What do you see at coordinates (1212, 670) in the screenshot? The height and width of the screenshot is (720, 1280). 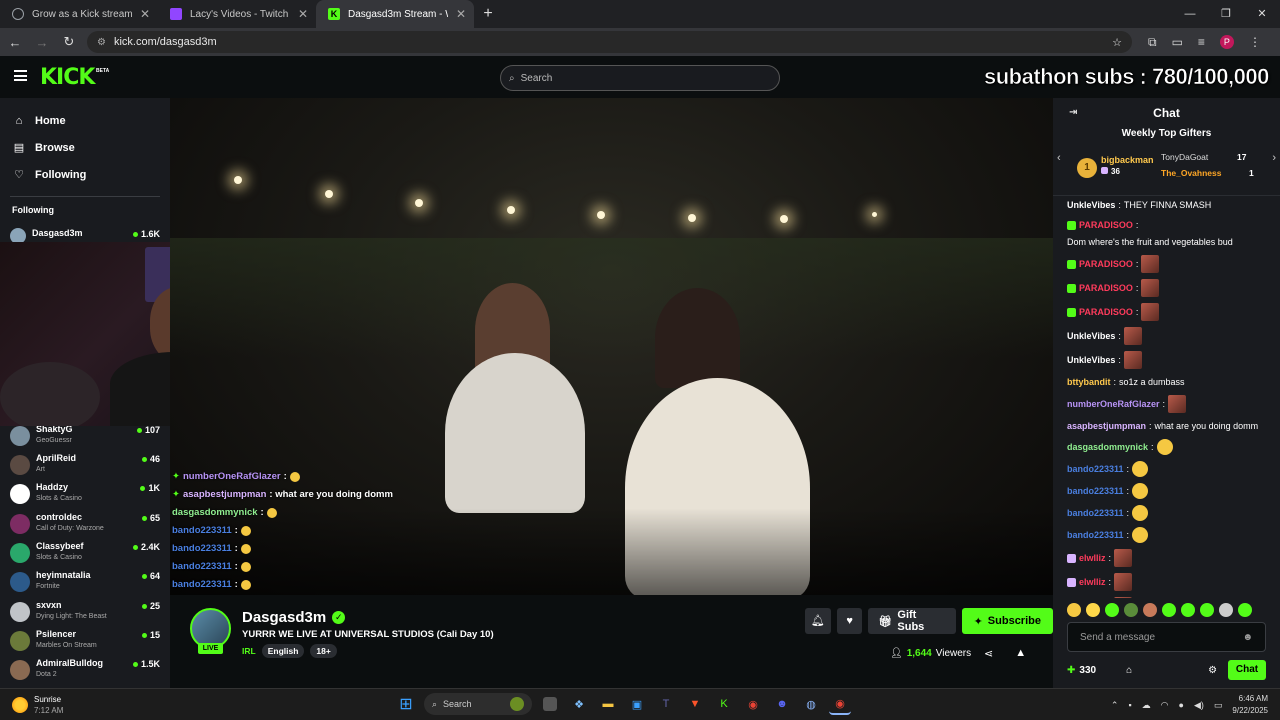 I see `chat-settings-icon: ⚙` at bounding box center [1212, 670].